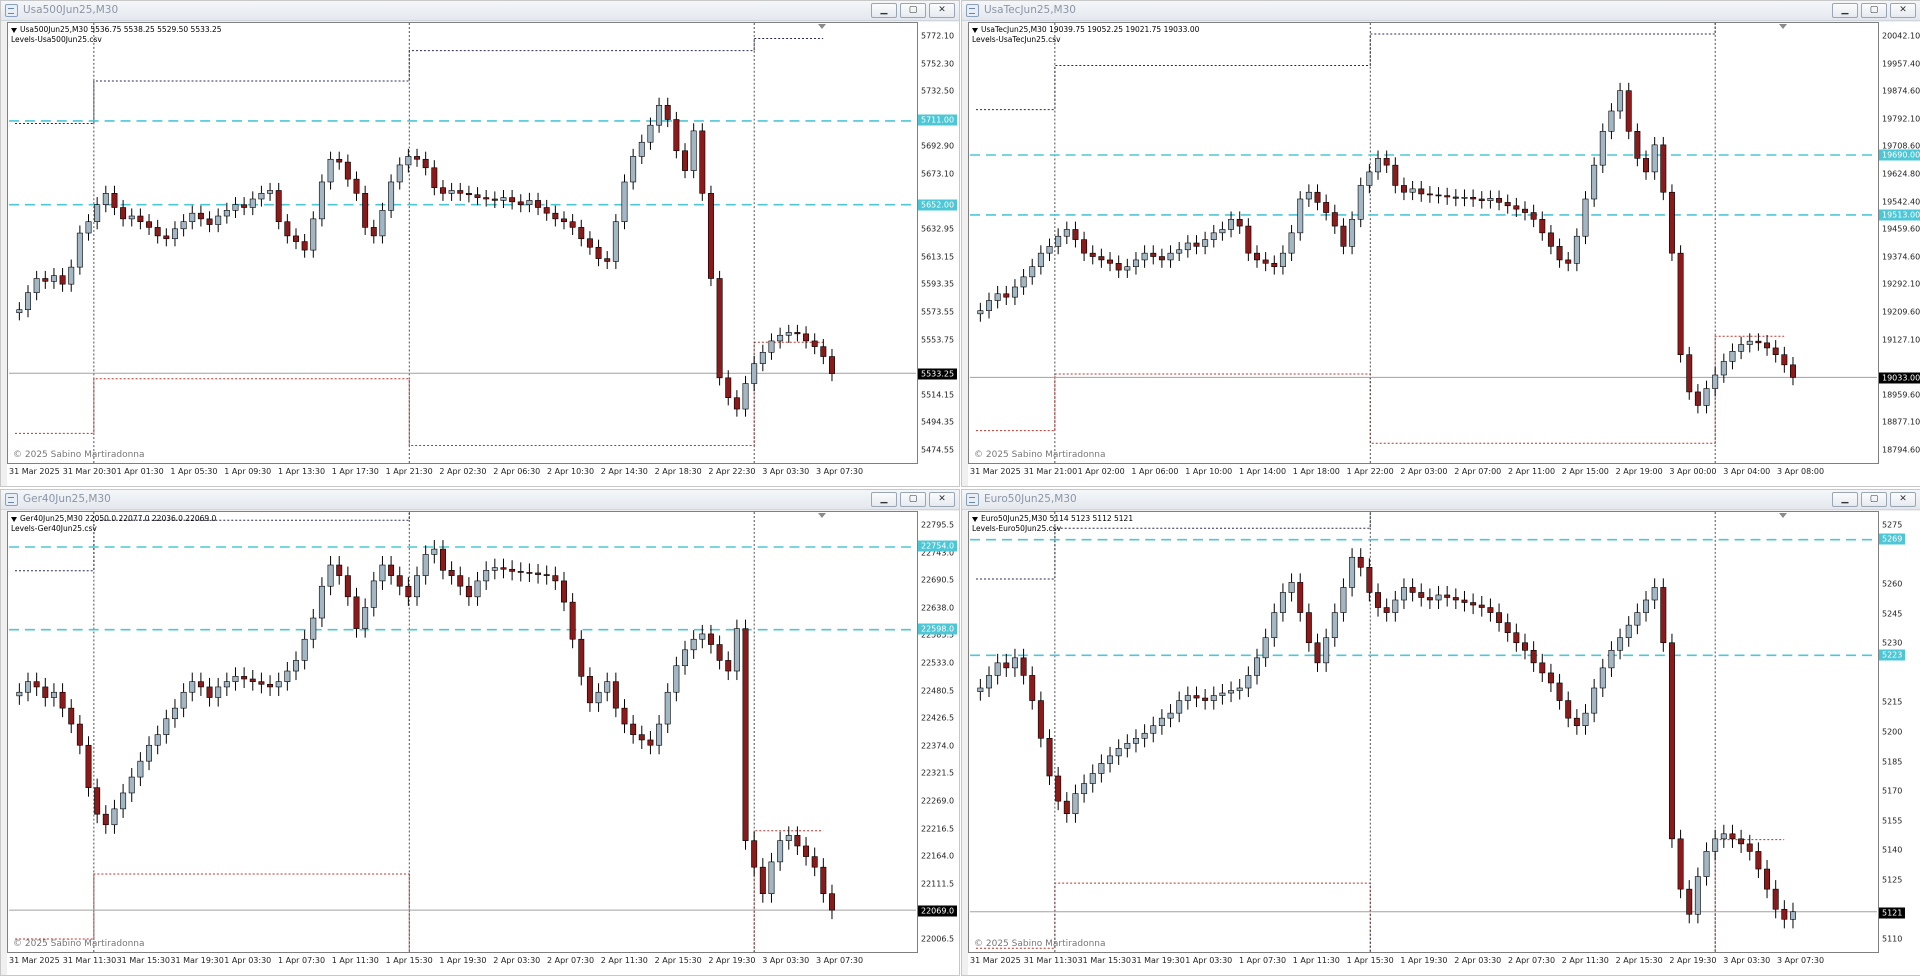  What do you see at coordinates (1901, 229) in the screenshot?
I see `price-axis-label: 19459.60` at bounding box center [1901, 229].